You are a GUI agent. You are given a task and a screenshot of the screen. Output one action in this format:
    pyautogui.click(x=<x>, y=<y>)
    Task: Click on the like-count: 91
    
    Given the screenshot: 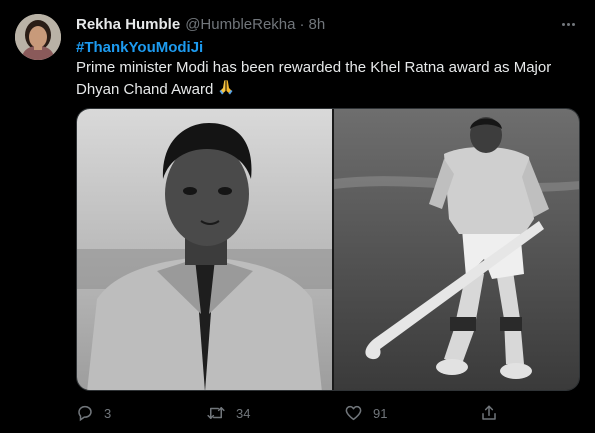 What is the action you would take?
    pyautogui.click(x=380, y=413)
    